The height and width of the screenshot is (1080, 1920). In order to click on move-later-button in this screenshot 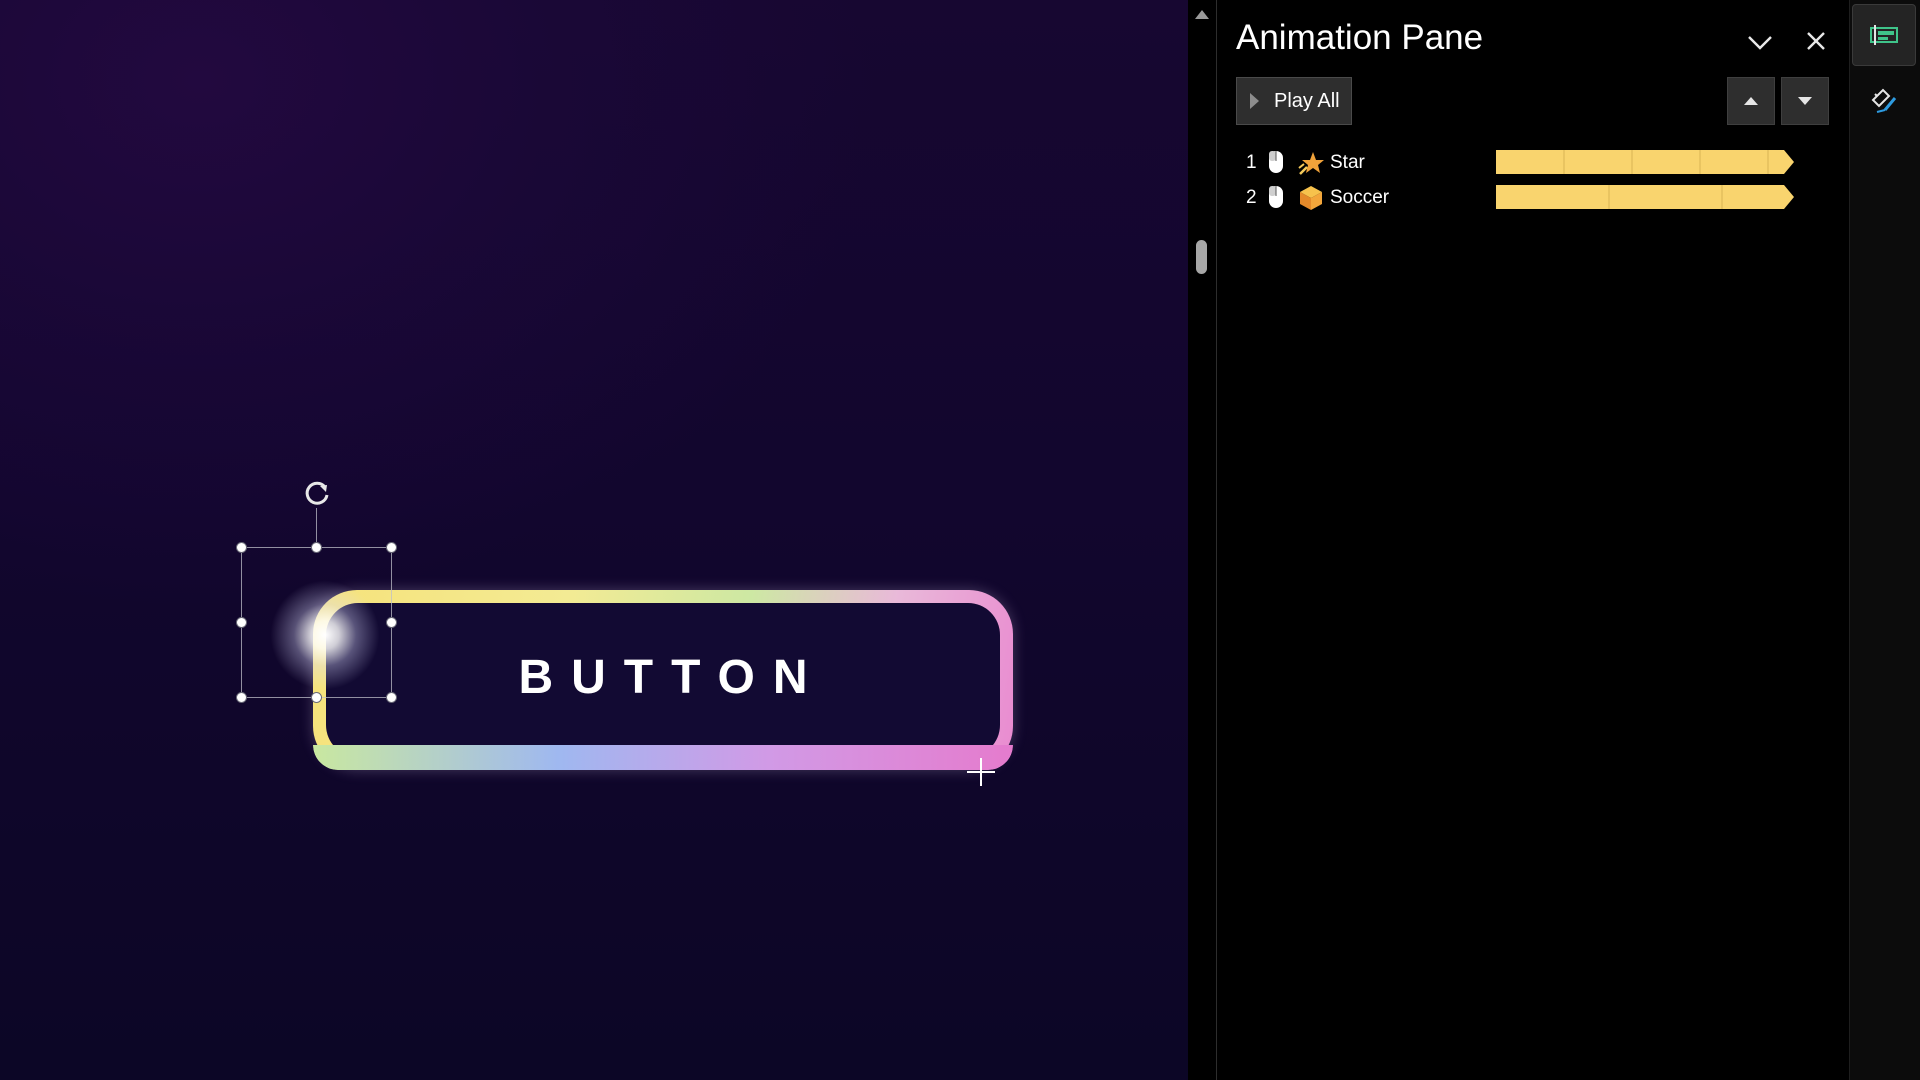, I will do `click(1805, 101)`.